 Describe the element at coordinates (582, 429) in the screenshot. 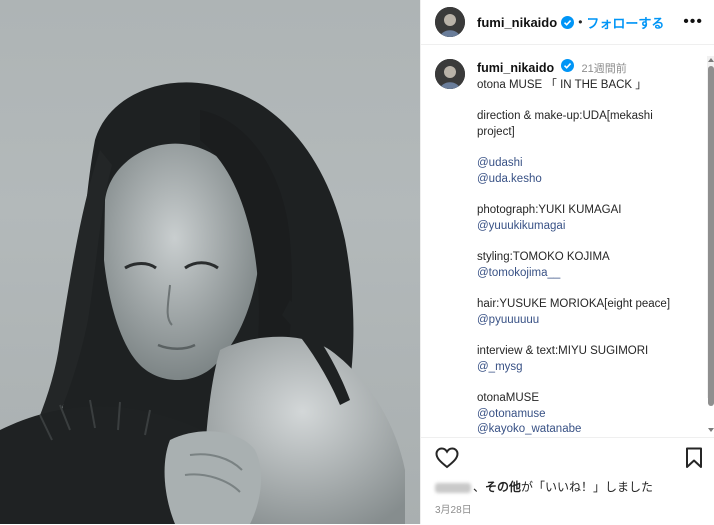

I see `mention-link: @kayoko_watanabe` at that location.